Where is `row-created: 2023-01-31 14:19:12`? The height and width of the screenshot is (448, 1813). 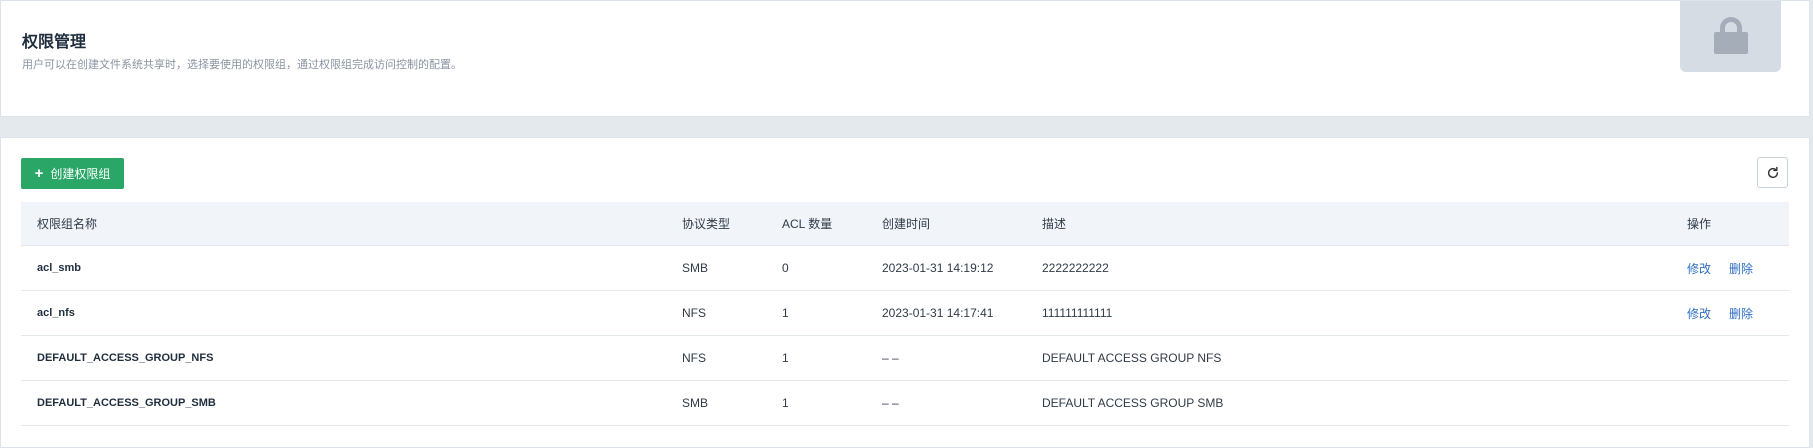
row-created: 2023-01-31 14:19:12 is located at coordinates (938, 268).